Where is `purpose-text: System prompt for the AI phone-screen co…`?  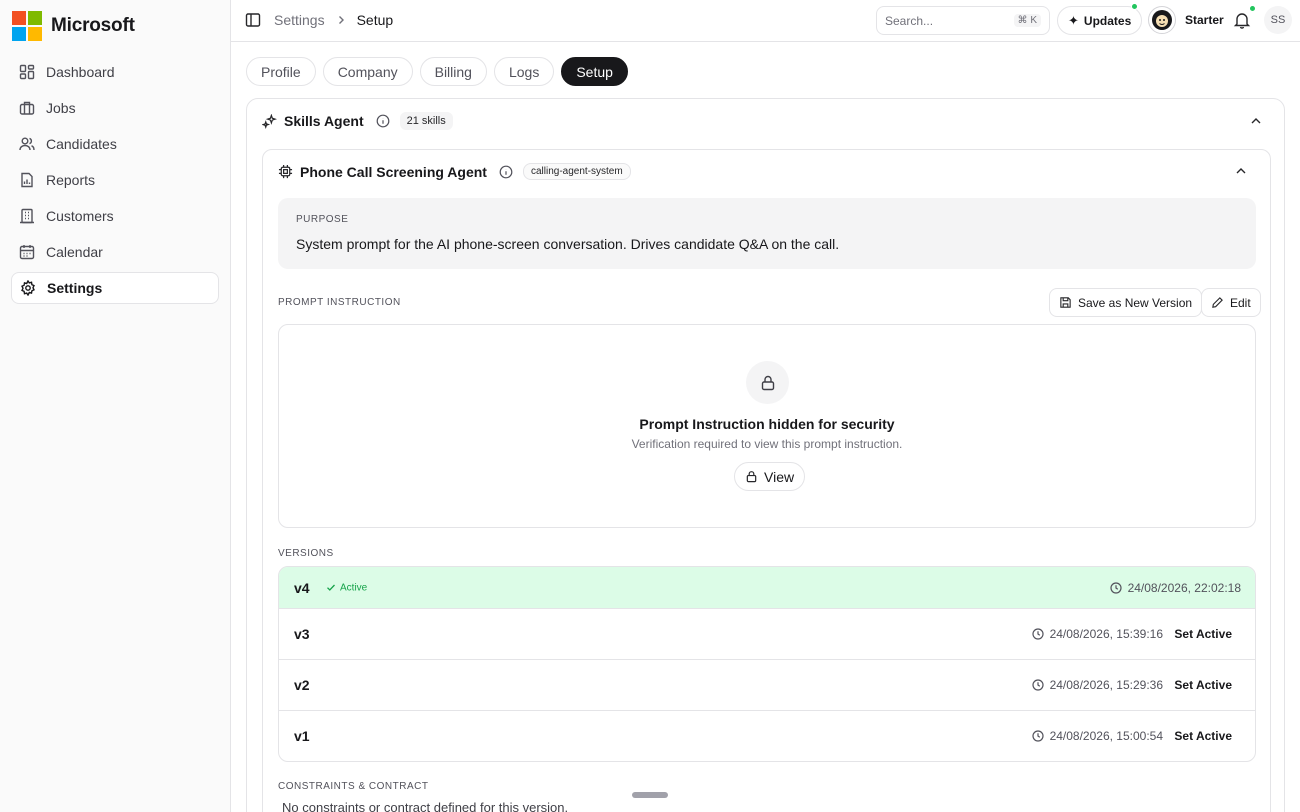
purpose-text: System prompt for the AI phone-screen co… is located at coordinates (568, 244).